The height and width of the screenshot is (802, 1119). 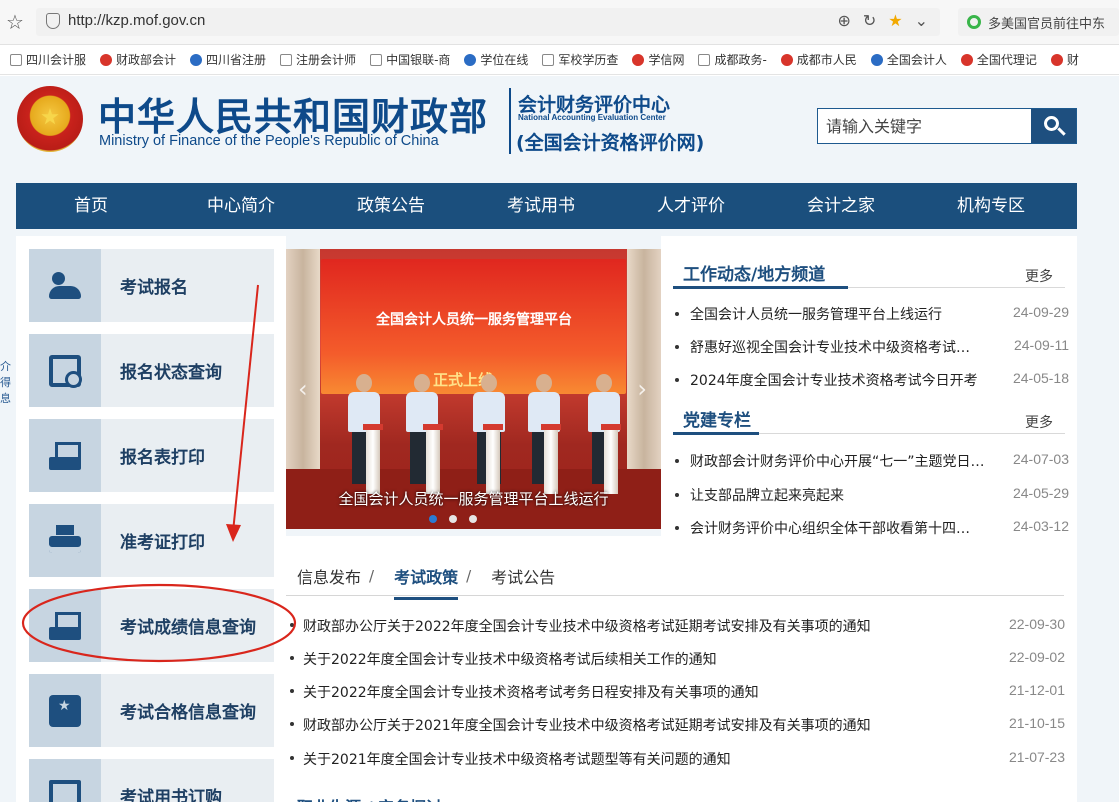 I want to click on url-text: http://kzp.mof.gov.cn, so click(x=136, y=20).